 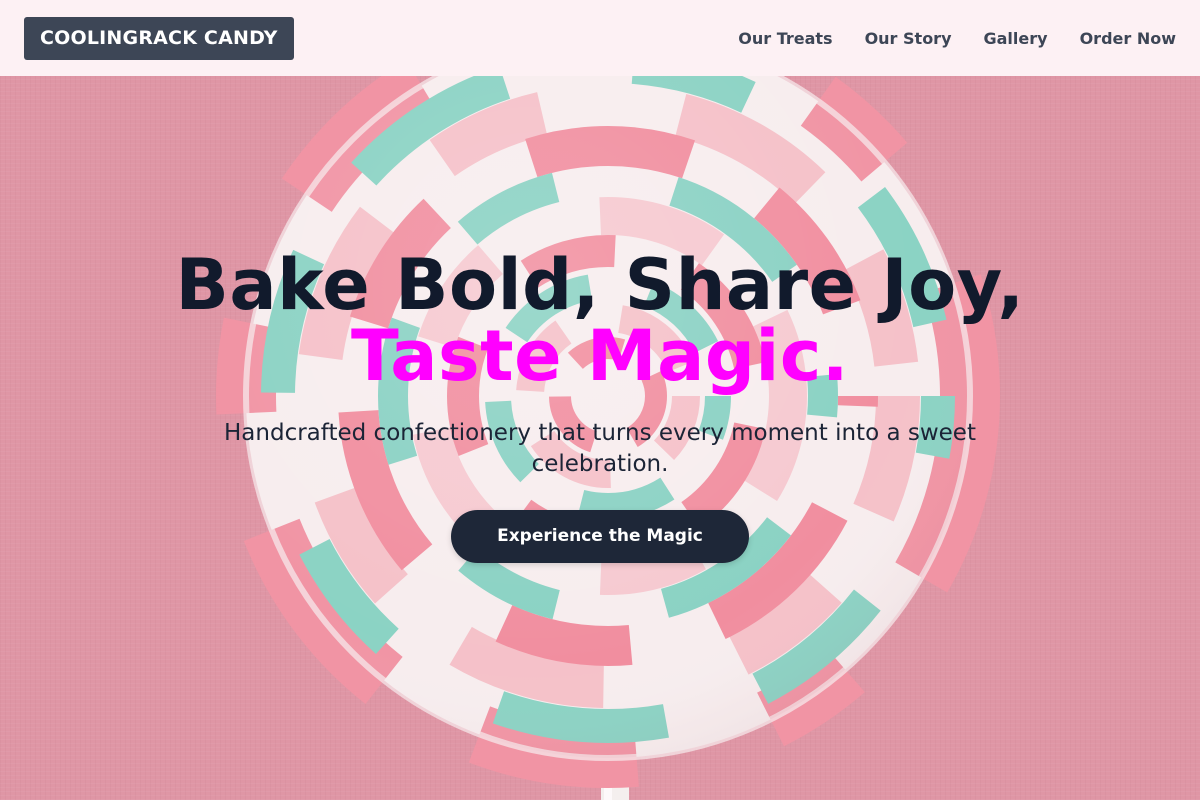 What do you see at coordinates (600, 285) in the screenshot?
I see `hero-title-line-1: Bake Bold, Share Joy,` at bounding box center [600, 285].